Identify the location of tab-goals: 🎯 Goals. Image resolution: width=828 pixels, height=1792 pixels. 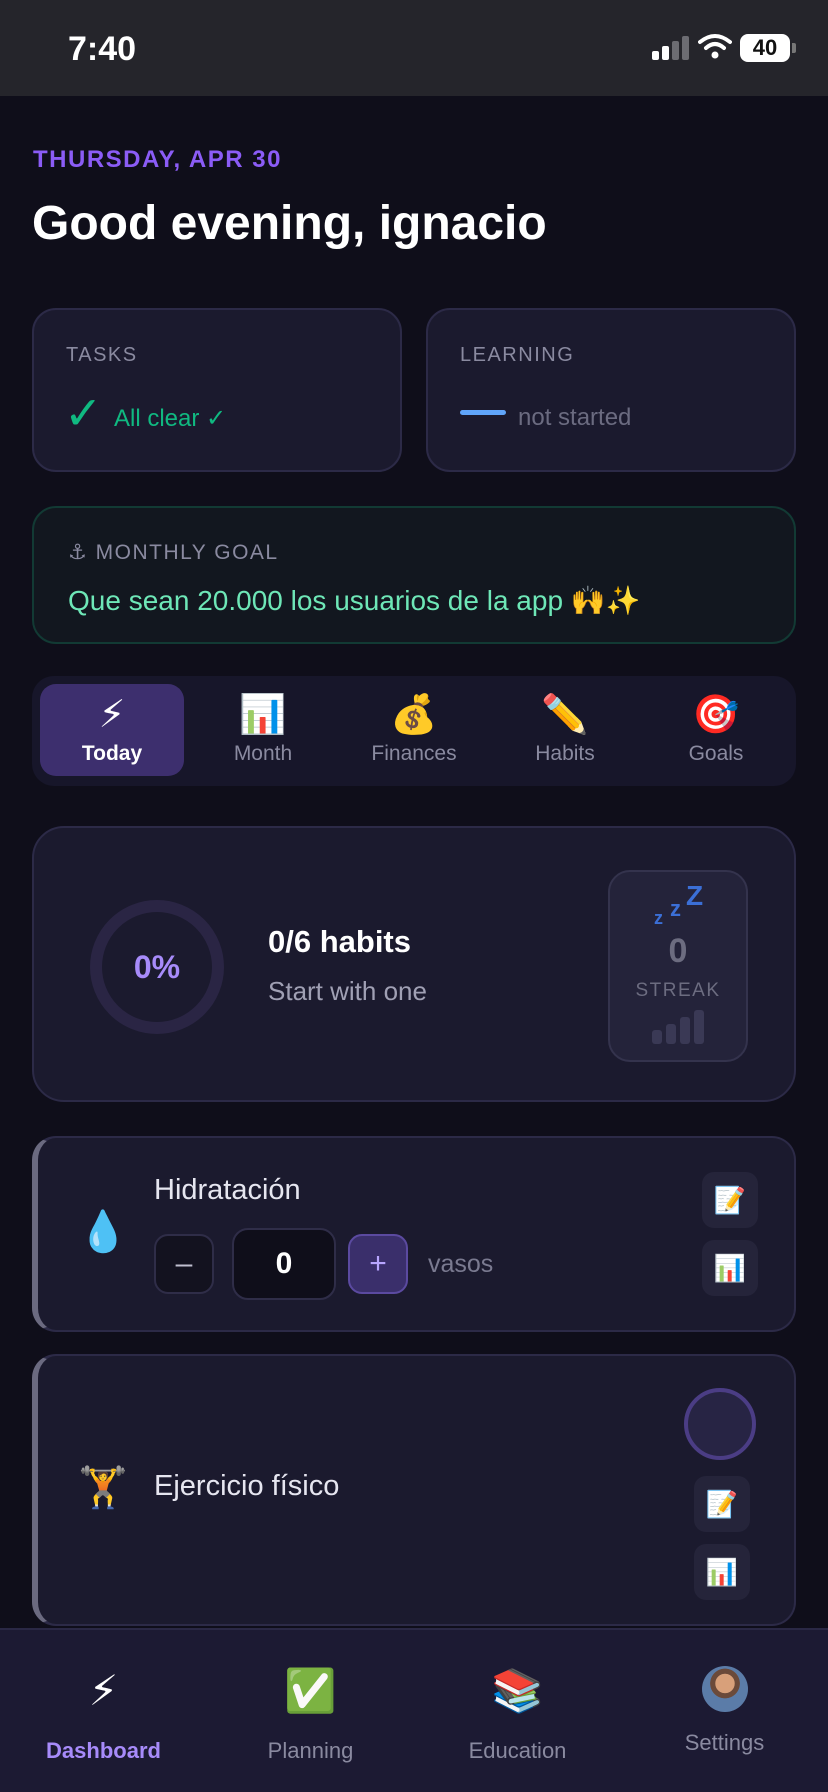
(716, 730).